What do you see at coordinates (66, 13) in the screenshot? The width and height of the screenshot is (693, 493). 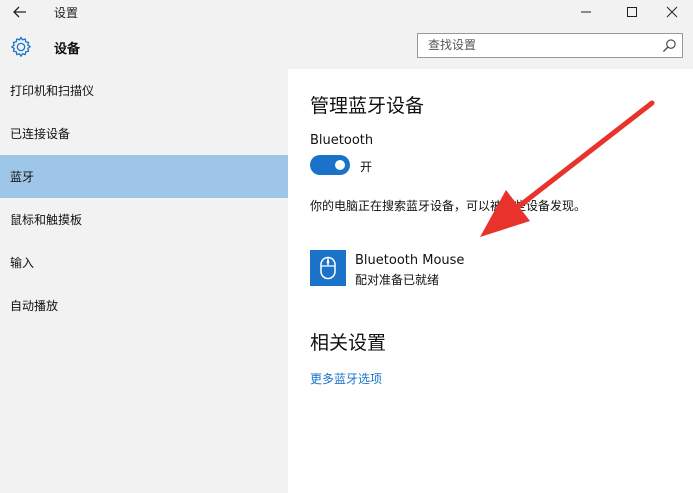 I see `window-title: 设置` at bounding box center [66, 13].